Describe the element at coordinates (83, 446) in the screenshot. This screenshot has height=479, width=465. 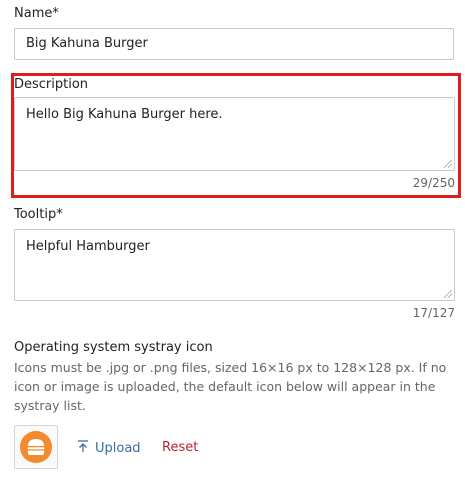
I see `upload-icon` at that location.